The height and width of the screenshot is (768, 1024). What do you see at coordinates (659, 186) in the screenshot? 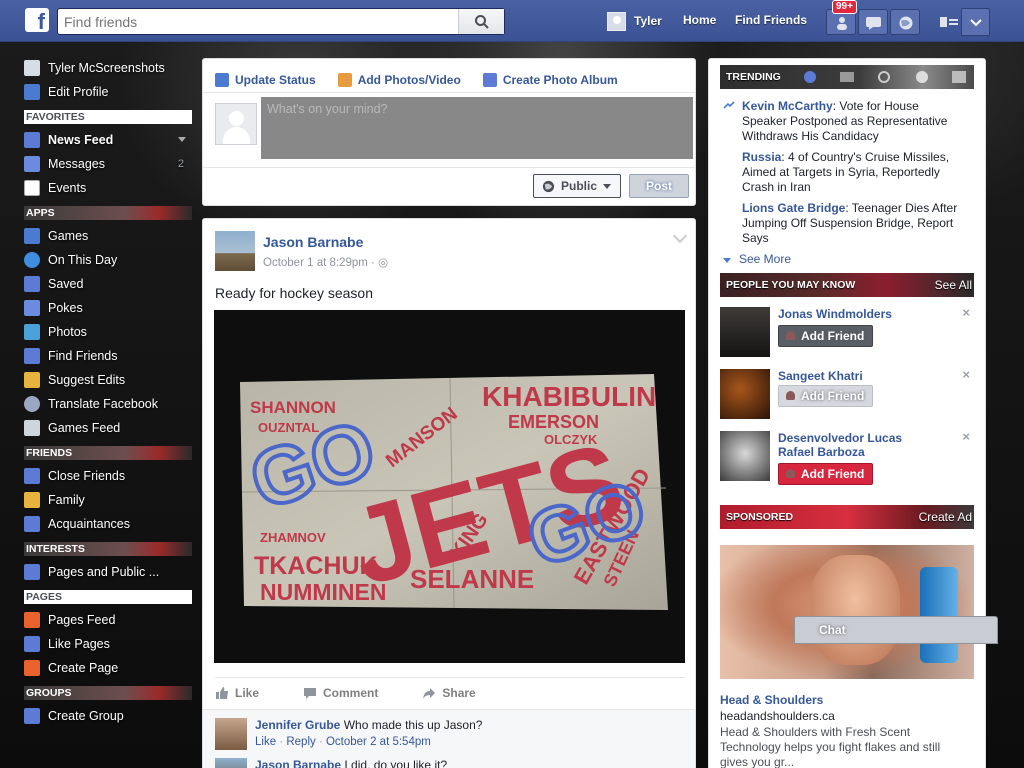
I see `post-button: Post` at bounding box center [659, 186].